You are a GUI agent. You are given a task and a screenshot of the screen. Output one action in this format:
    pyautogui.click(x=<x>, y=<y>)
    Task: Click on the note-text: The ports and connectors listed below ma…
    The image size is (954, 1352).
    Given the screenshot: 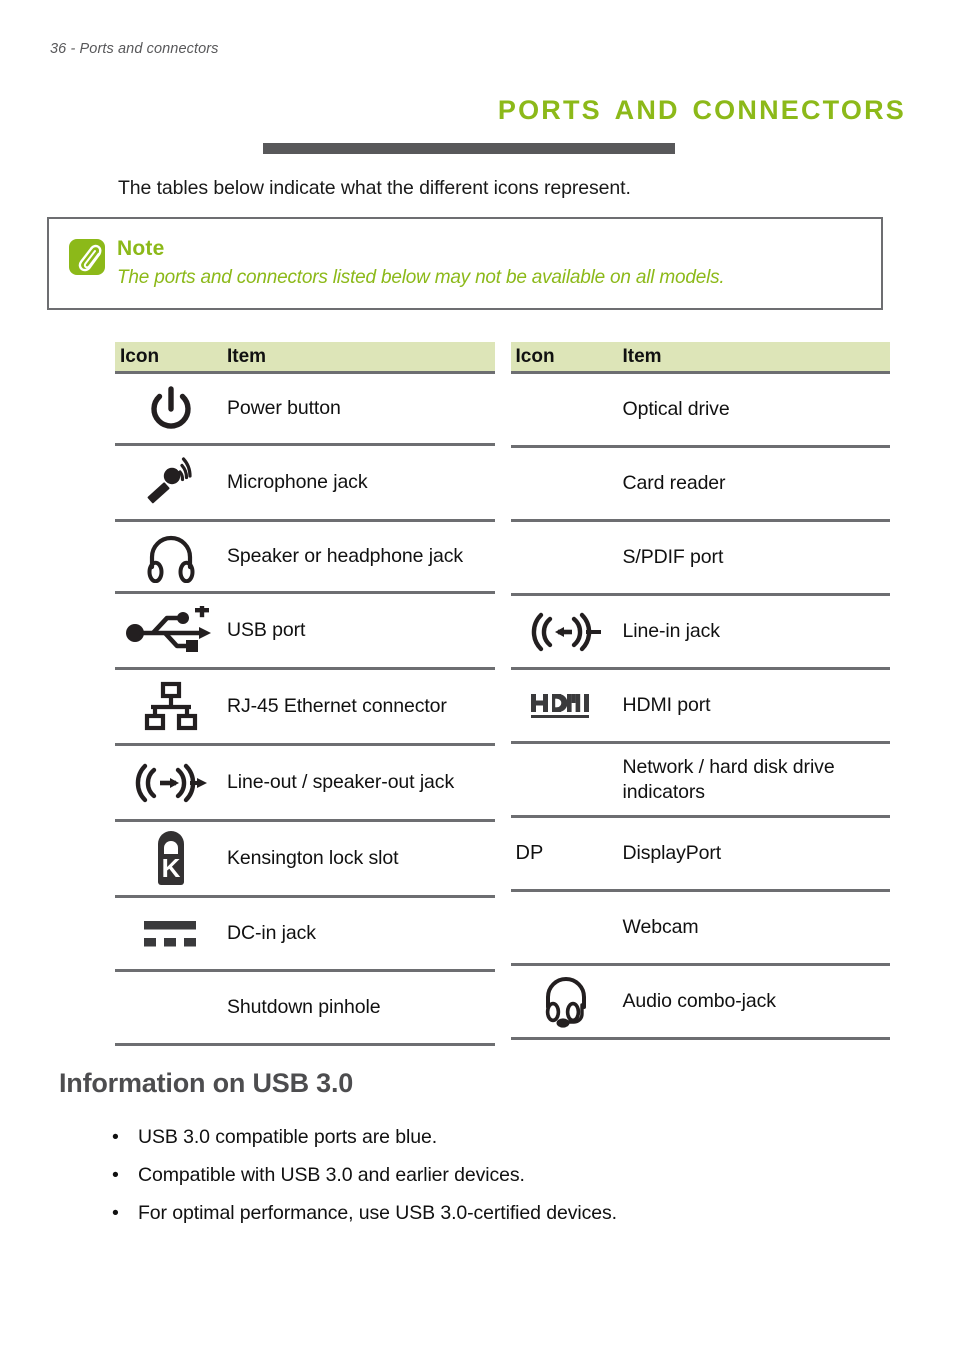 What is the action you would take?
    pyautogui.click(x=421, y=277)
    